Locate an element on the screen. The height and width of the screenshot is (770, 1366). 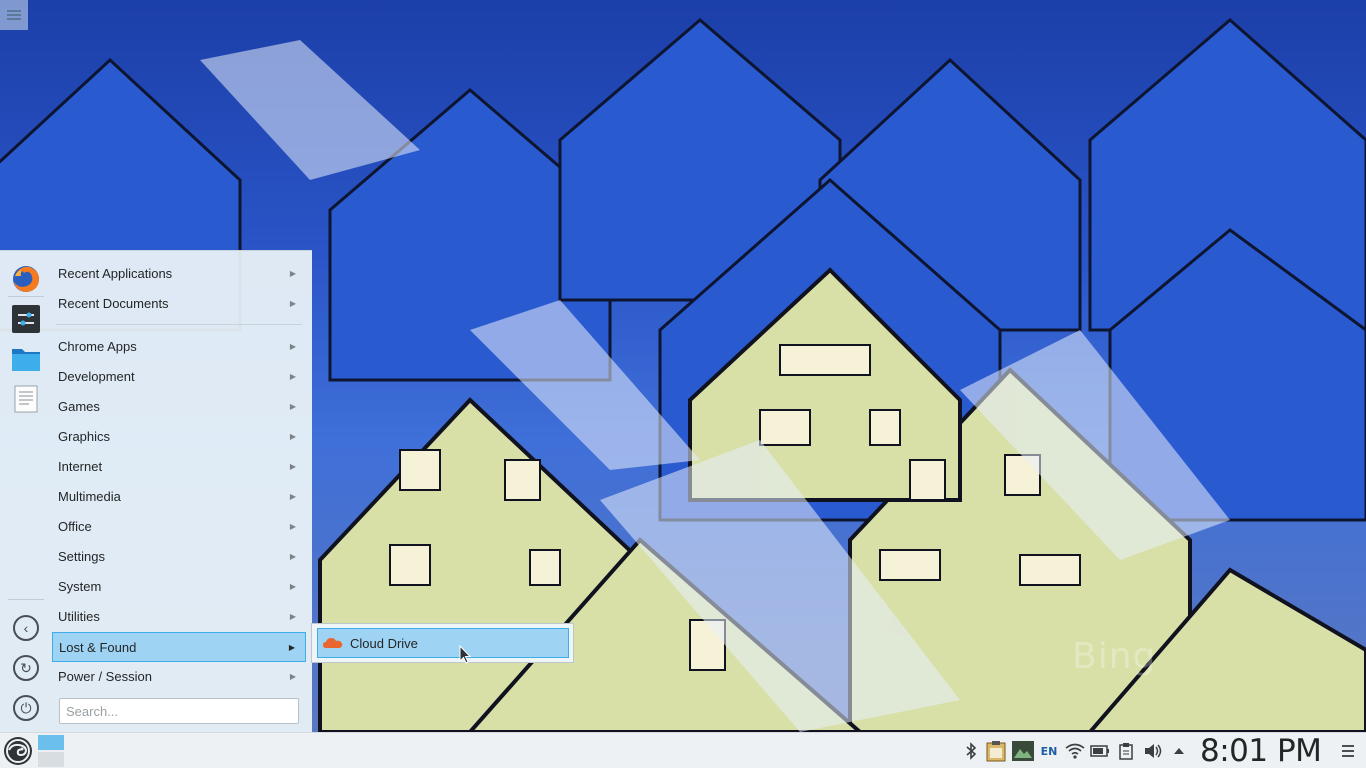
menu-item-label: Chrome Apps is located at coordinates (97, 346).